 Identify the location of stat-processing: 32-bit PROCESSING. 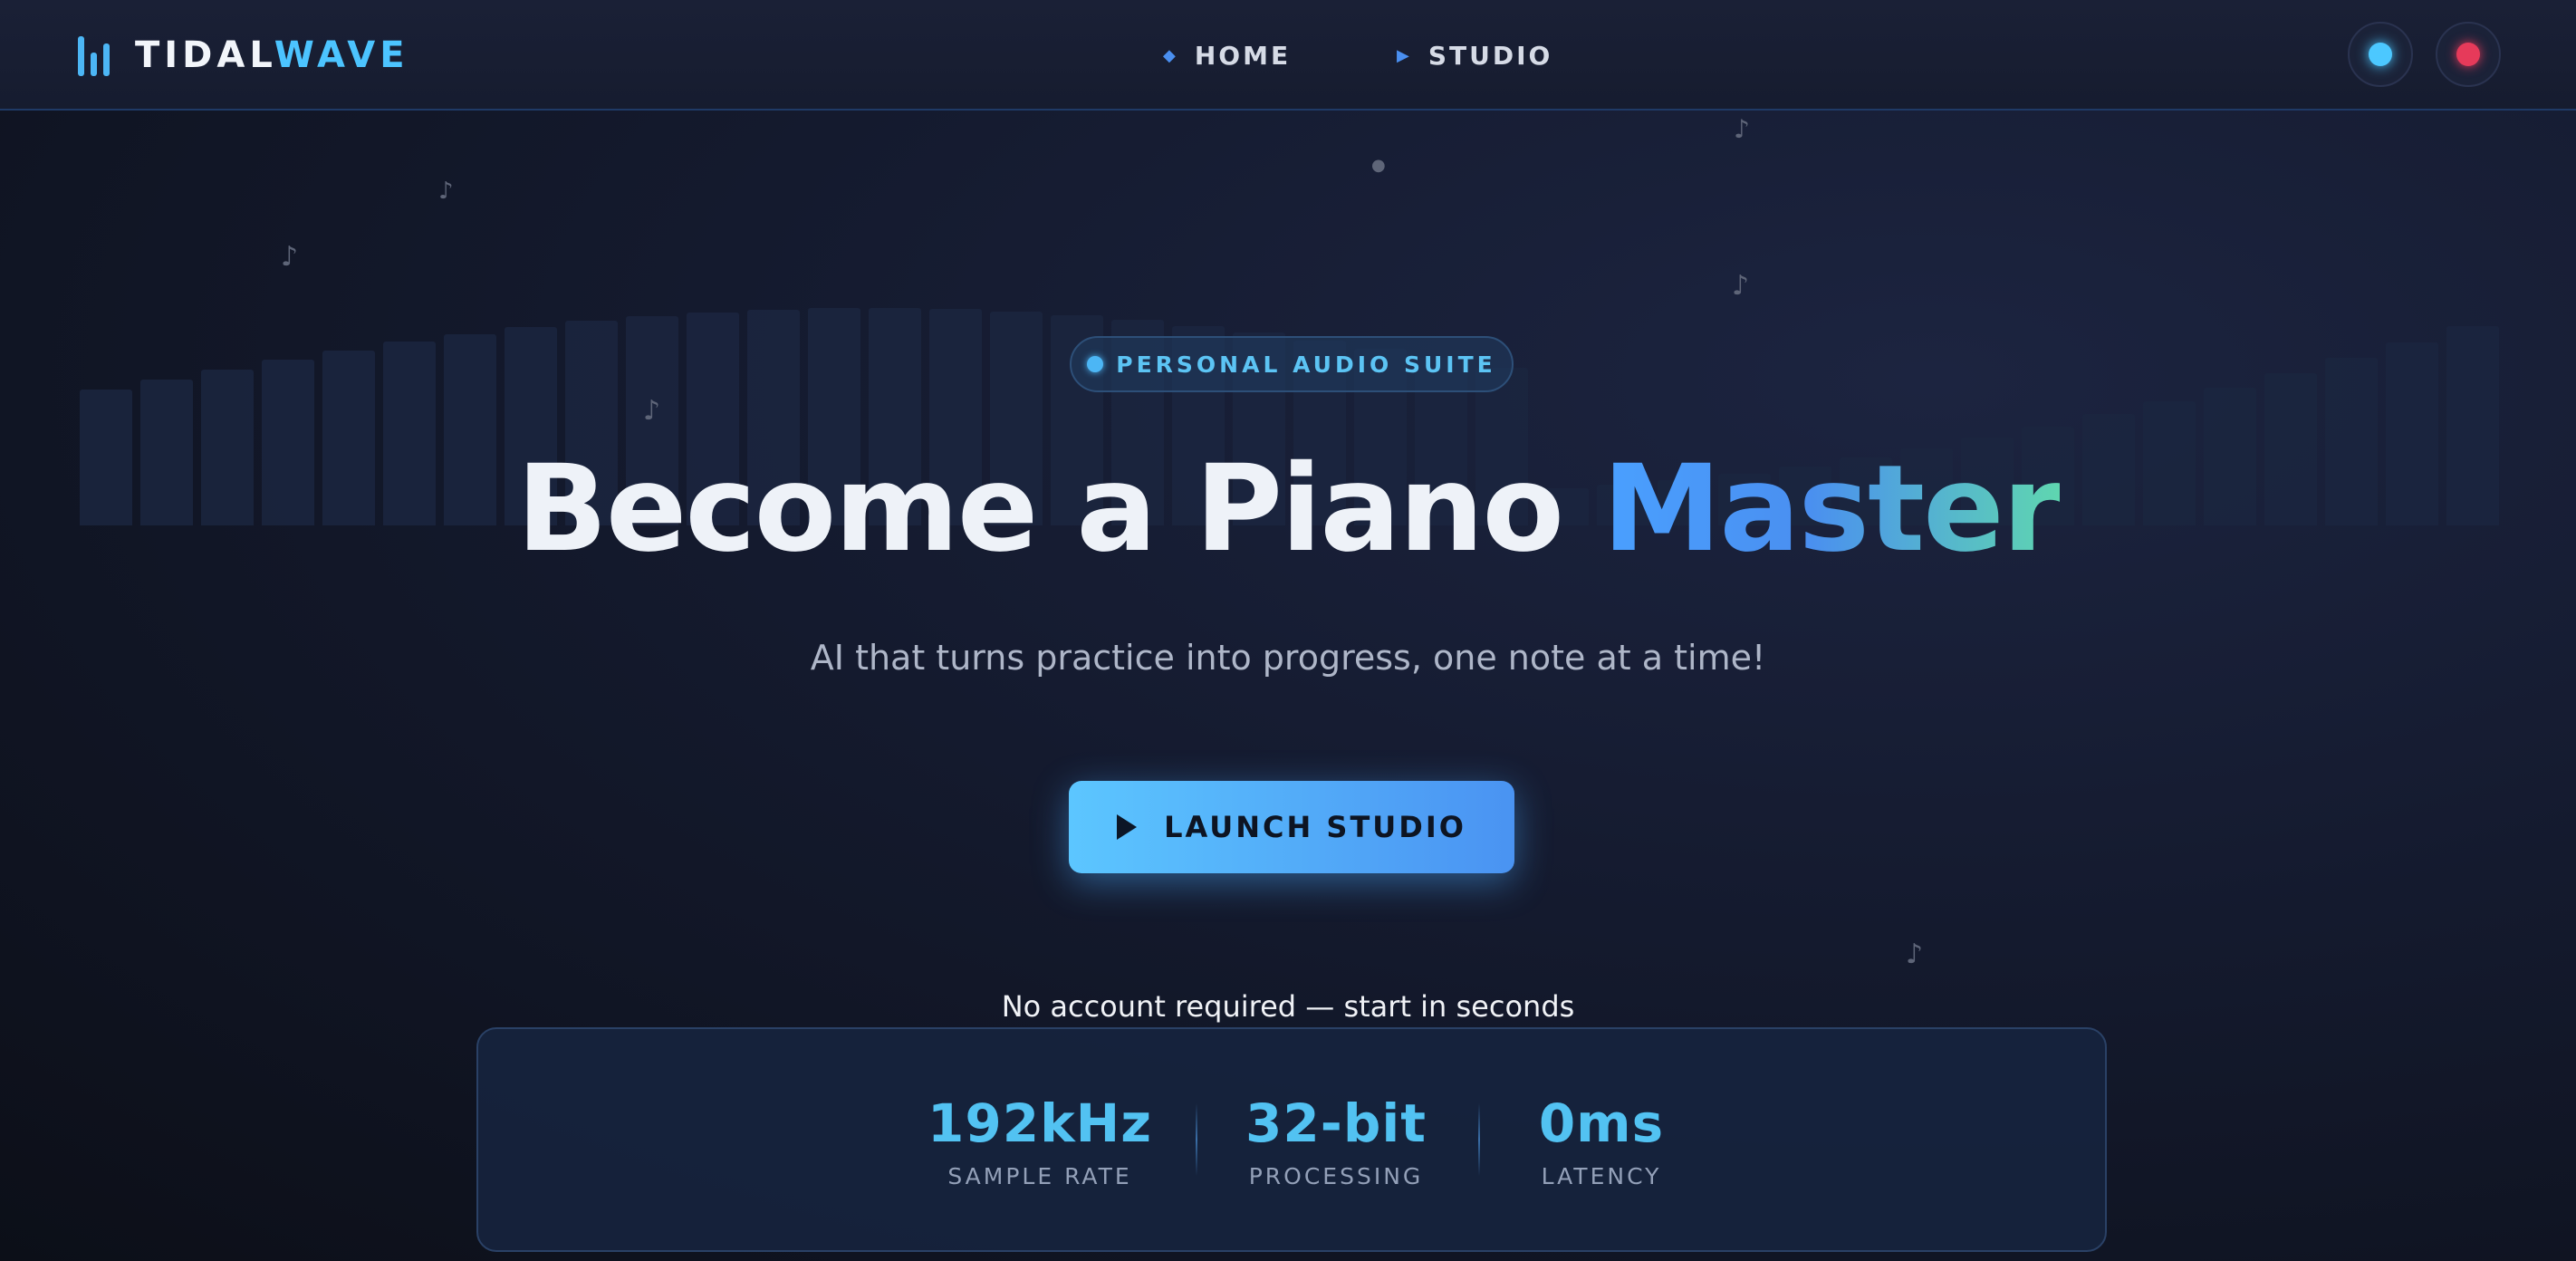
(1336, 1141).